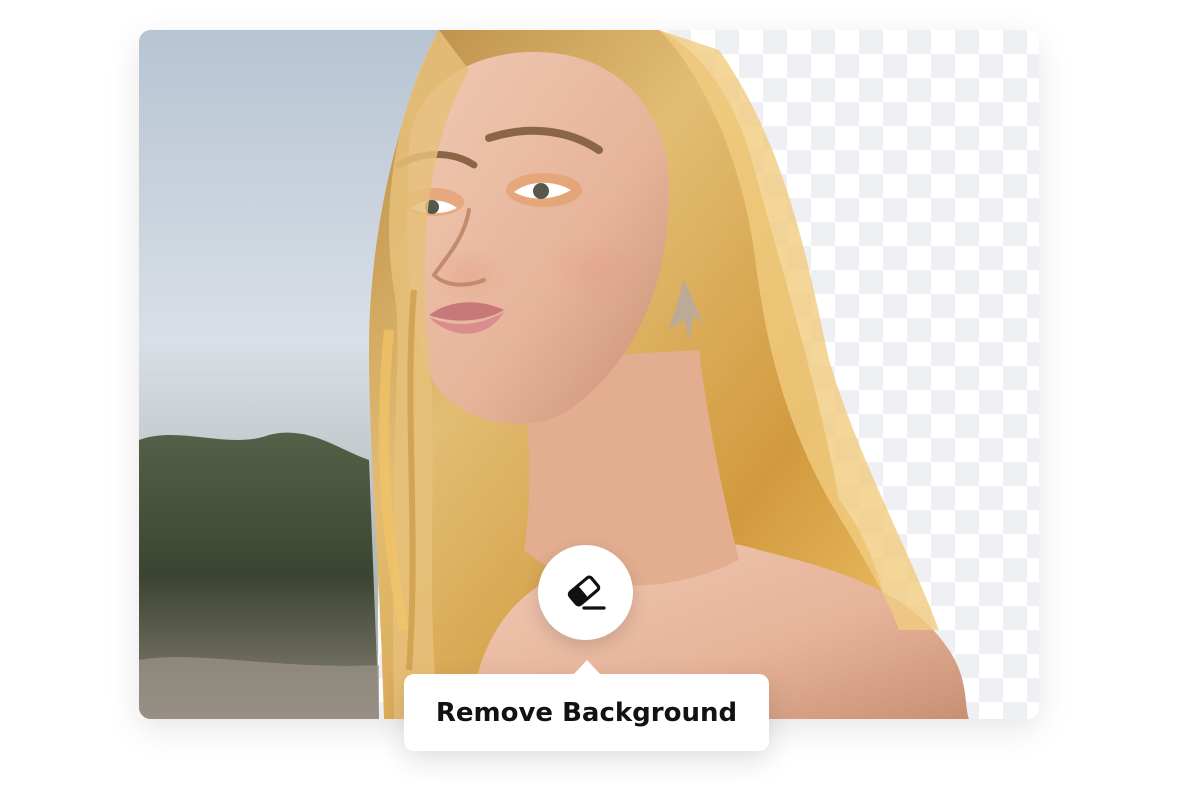 The image size is (1200, 800). I want to click on tooltip-arrow, so click(587, 667).